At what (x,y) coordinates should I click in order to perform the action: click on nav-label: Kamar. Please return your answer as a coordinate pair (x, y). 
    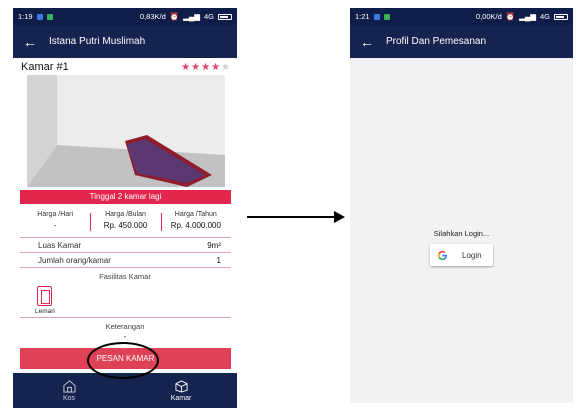
    Looking at the image, I should click on (181, 398).